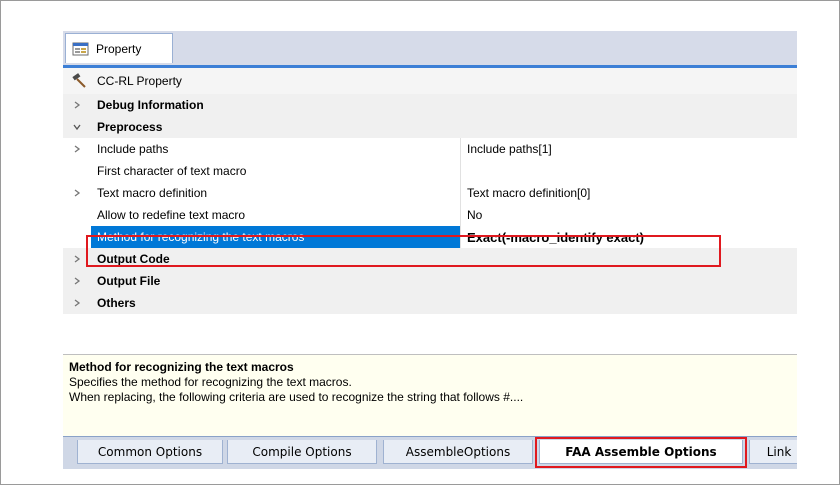  I want to click on tab-compile-options: Compile Options, so click(302, 452).